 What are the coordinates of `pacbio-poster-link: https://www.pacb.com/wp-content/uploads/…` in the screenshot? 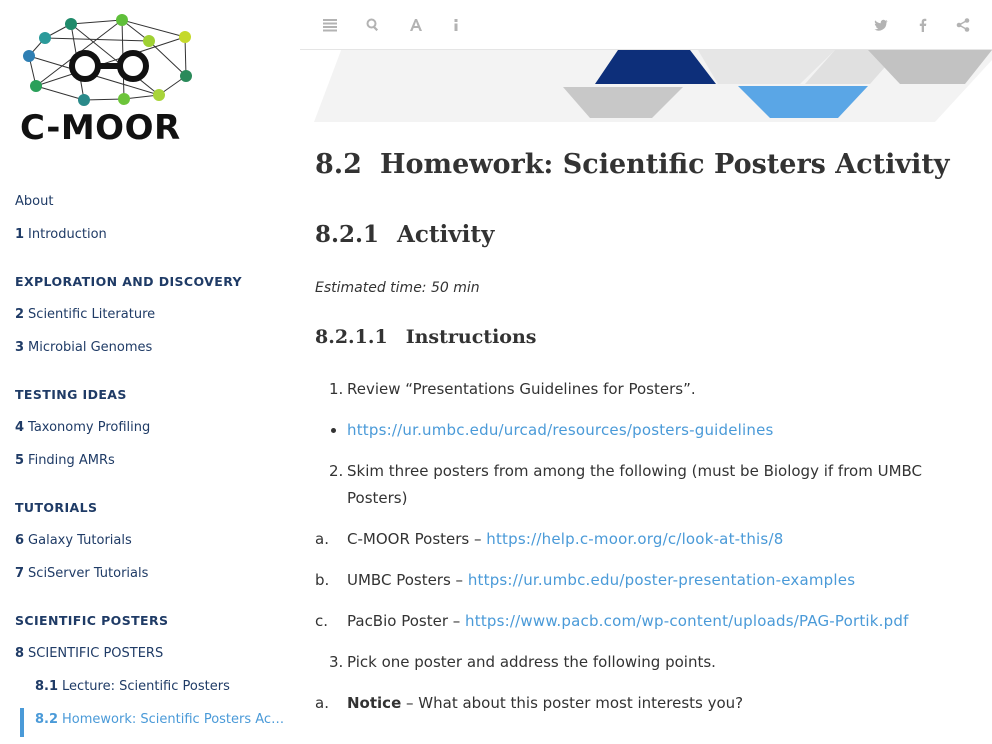 It's located at (687, 621).